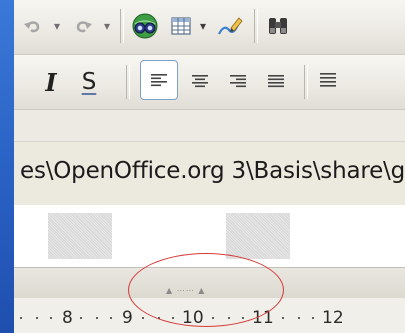 This screenshot has width=405, height=333. What do you see at coordinates (263, 318) in the screenshot?
I see `ruler-number: 11` at bounding box center [263, 318].